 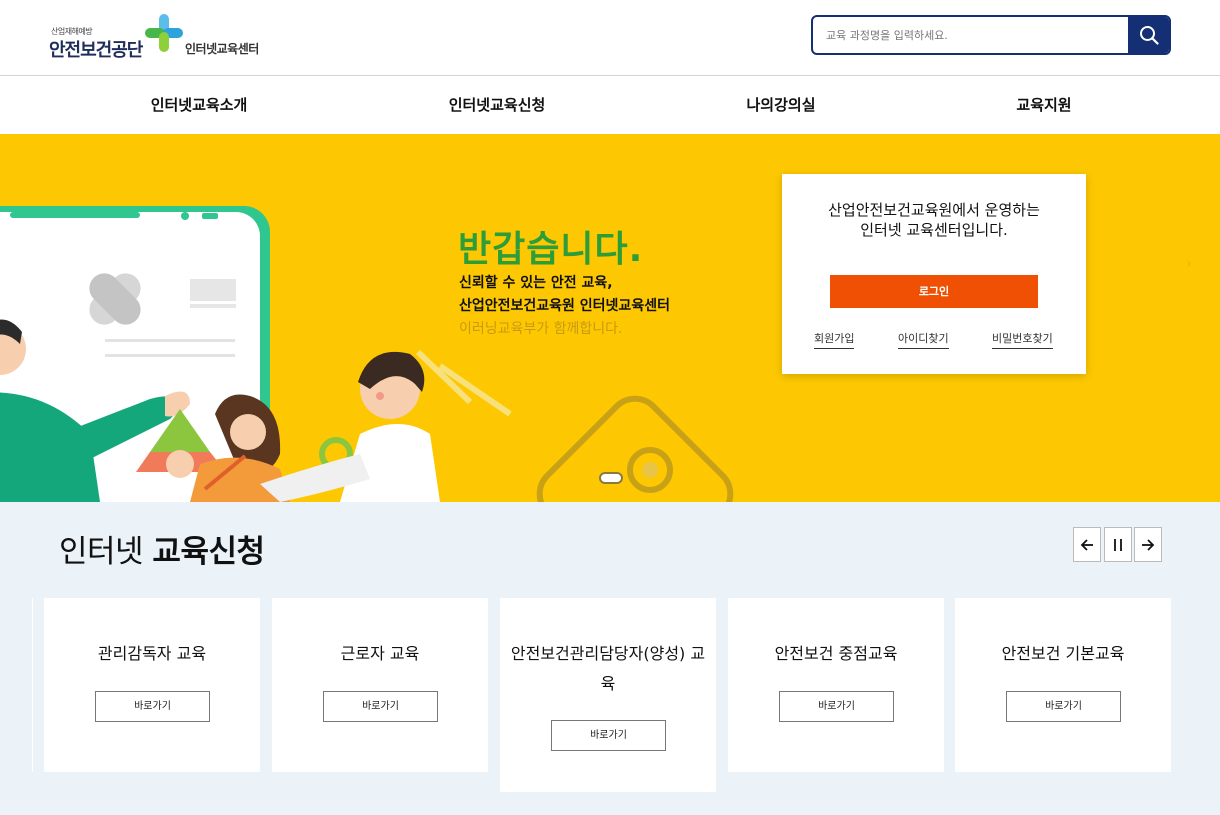 I want to click on course-card-title: 안전보건 기본교육, so click(x=1063, y=653).